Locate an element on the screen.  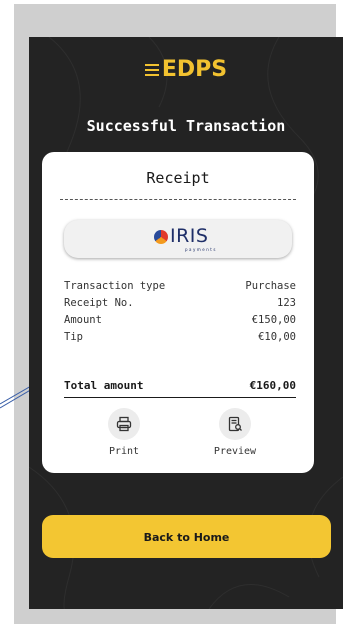
detail-row-receipt-no: Receipt No. 123 is located at coordinates (180, 303).